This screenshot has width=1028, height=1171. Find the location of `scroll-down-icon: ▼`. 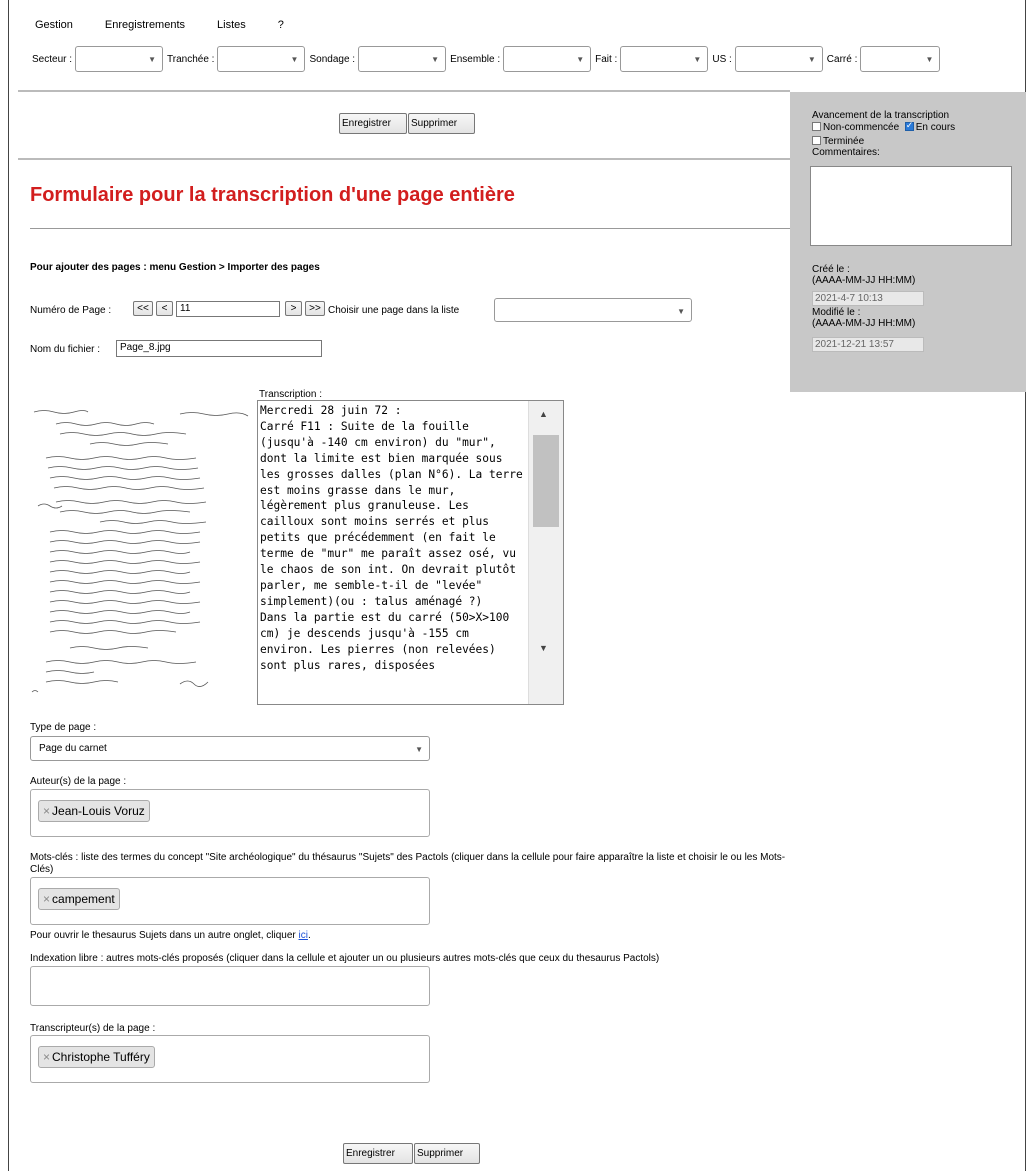

scroll-down-icon: ▼ is located at coordinates (543, 648).